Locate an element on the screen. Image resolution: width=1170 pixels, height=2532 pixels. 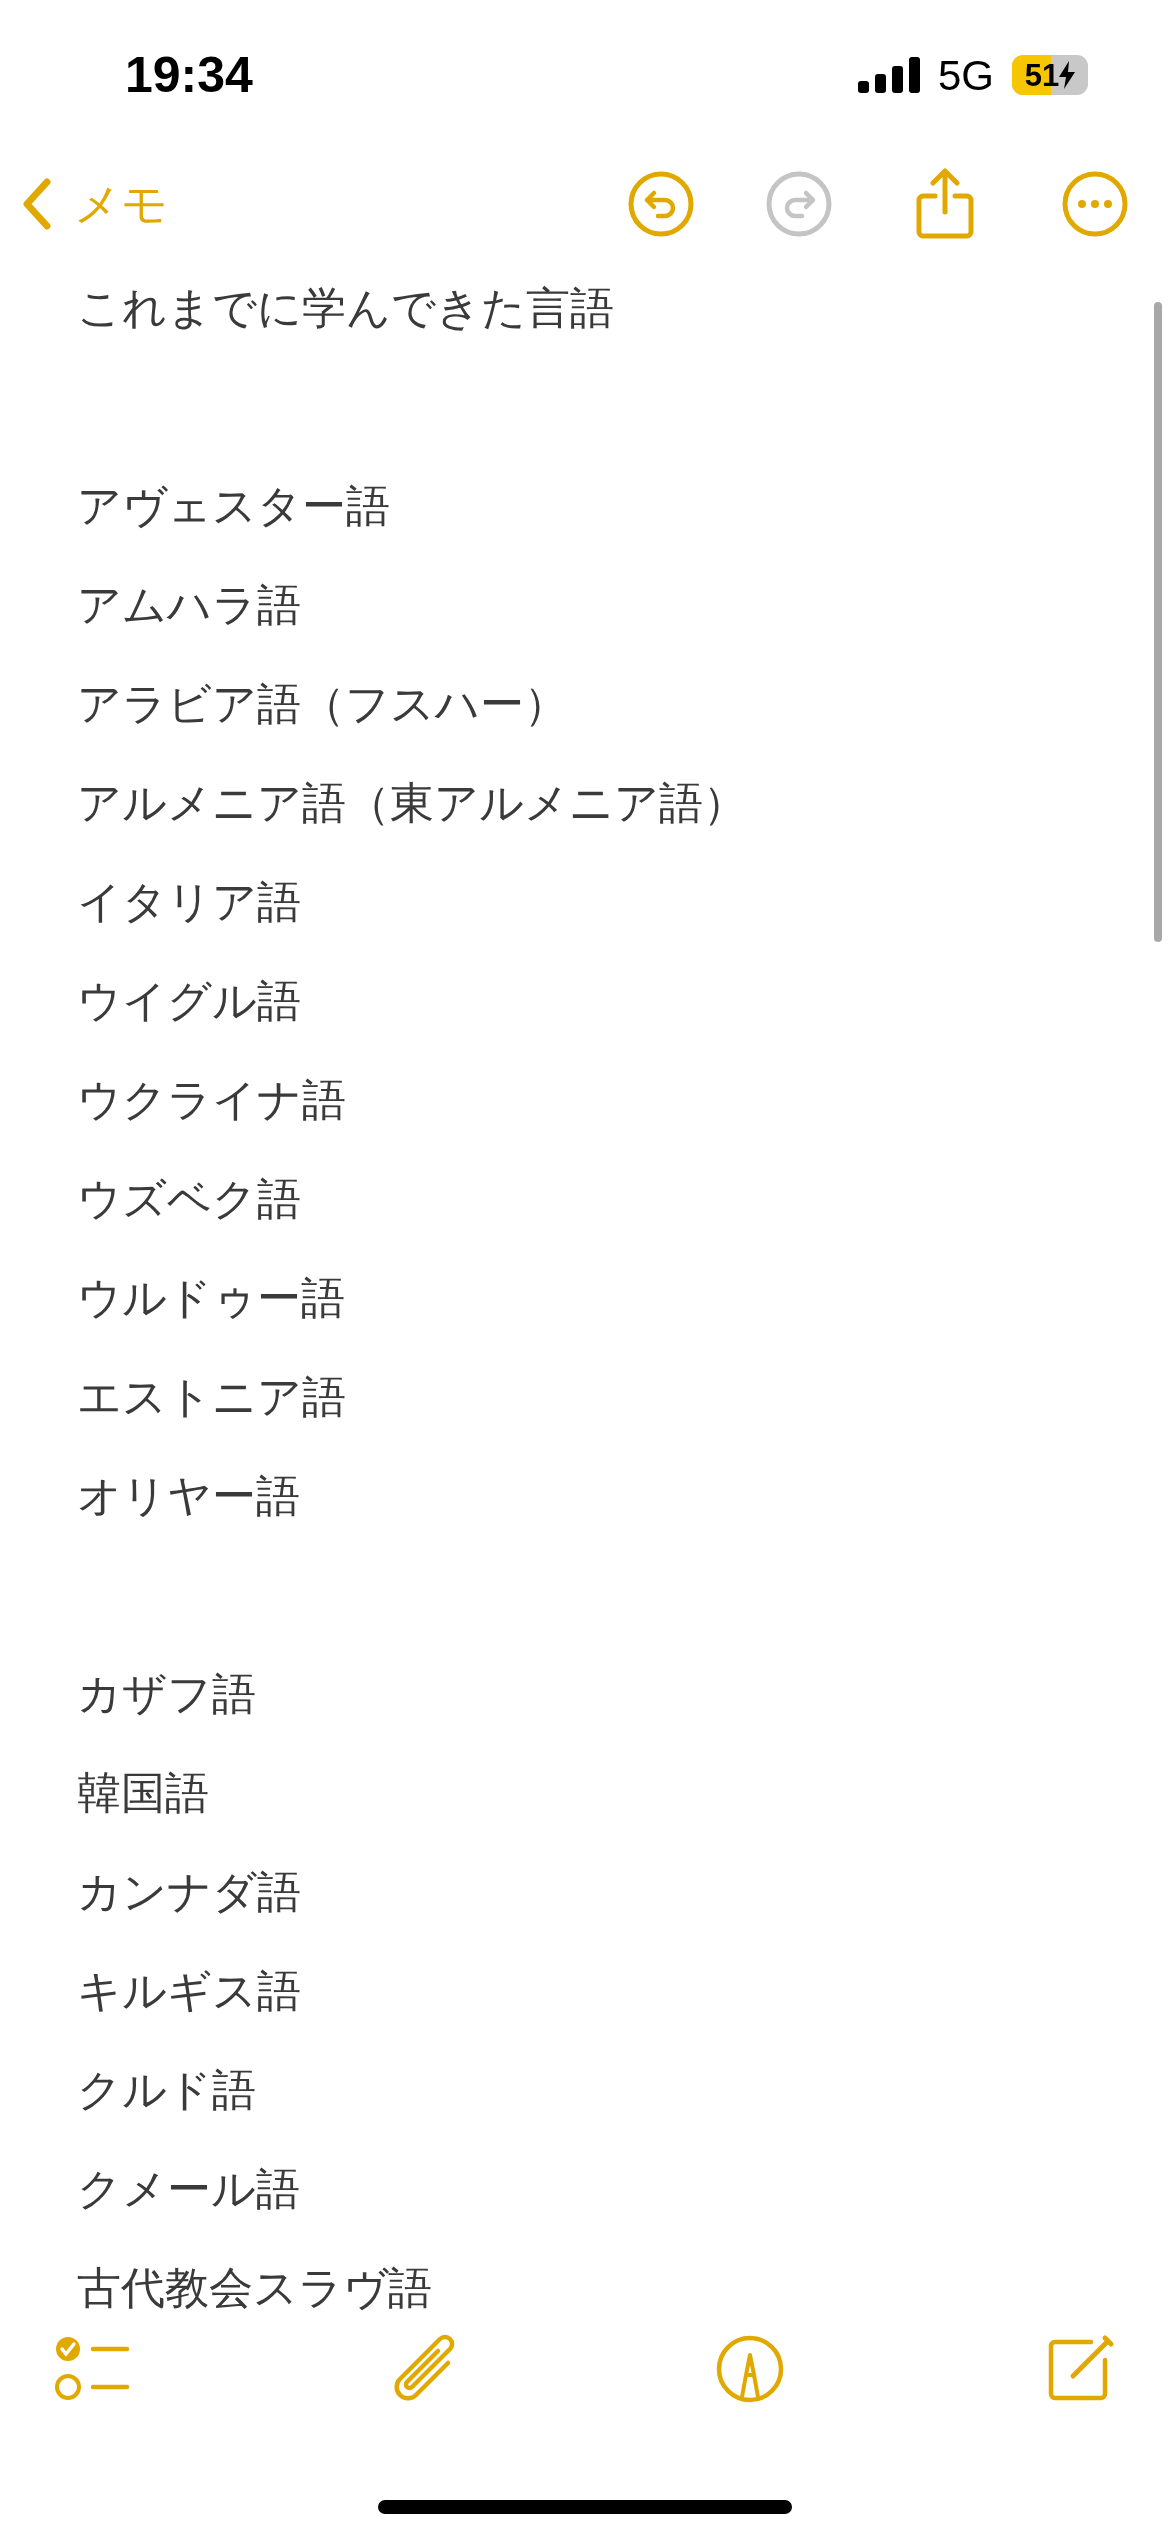
note-line: クメール語 is located at coordinates (188, 2189).